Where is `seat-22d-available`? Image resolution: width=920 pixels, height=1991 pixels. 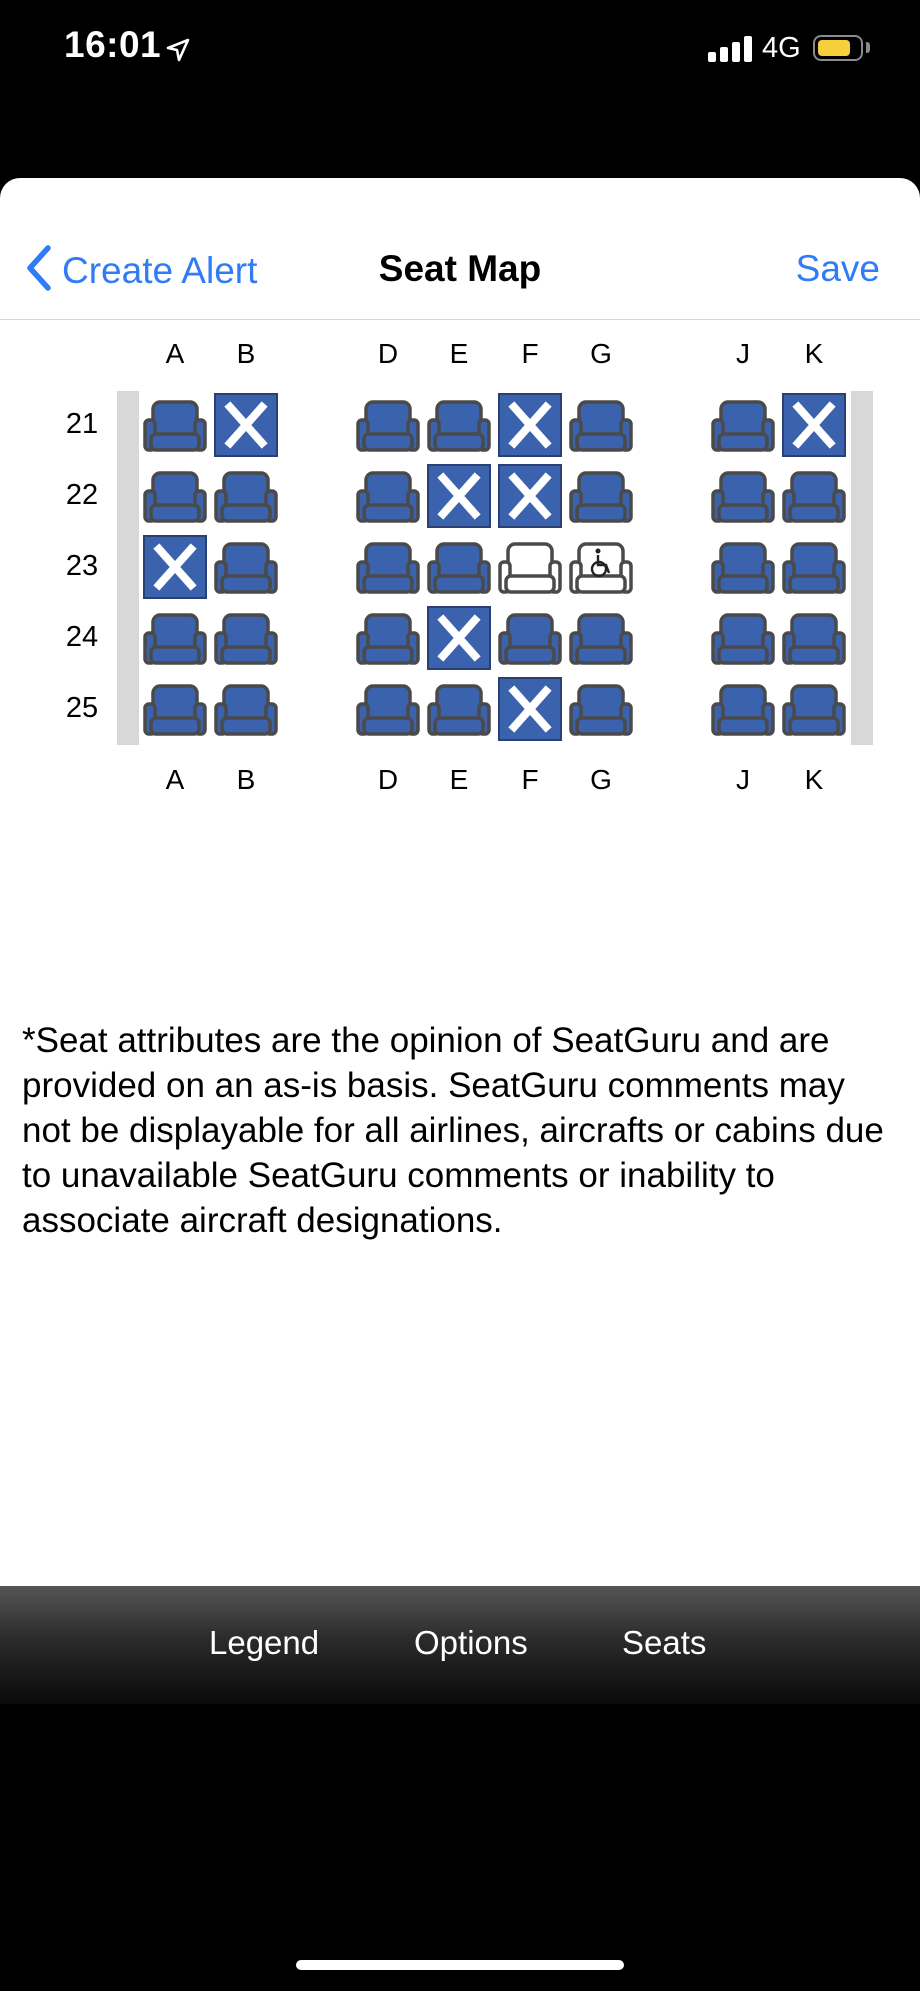 seat-22d-available is located at coordinates (388, 496).